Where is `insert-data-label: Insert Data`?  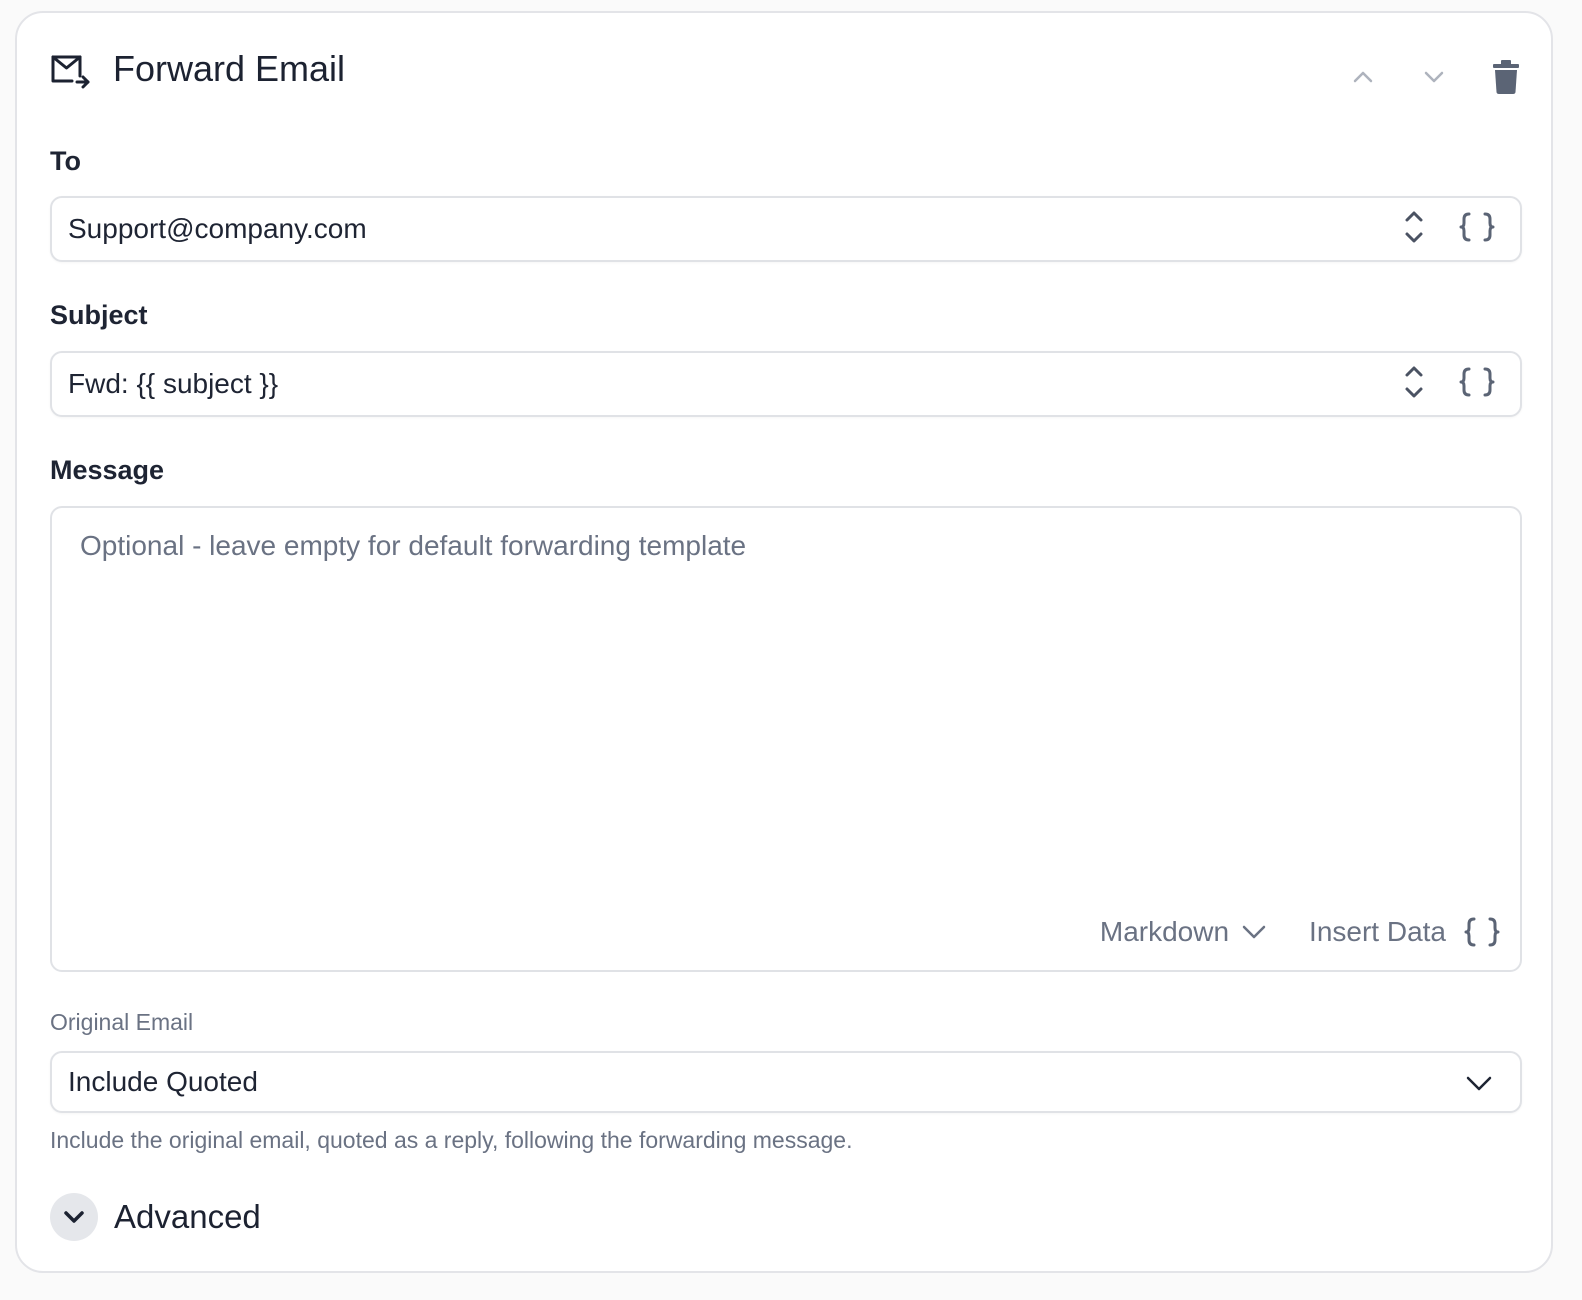
insert-data-label: Insert Data is located at coordinates (1377, 931).